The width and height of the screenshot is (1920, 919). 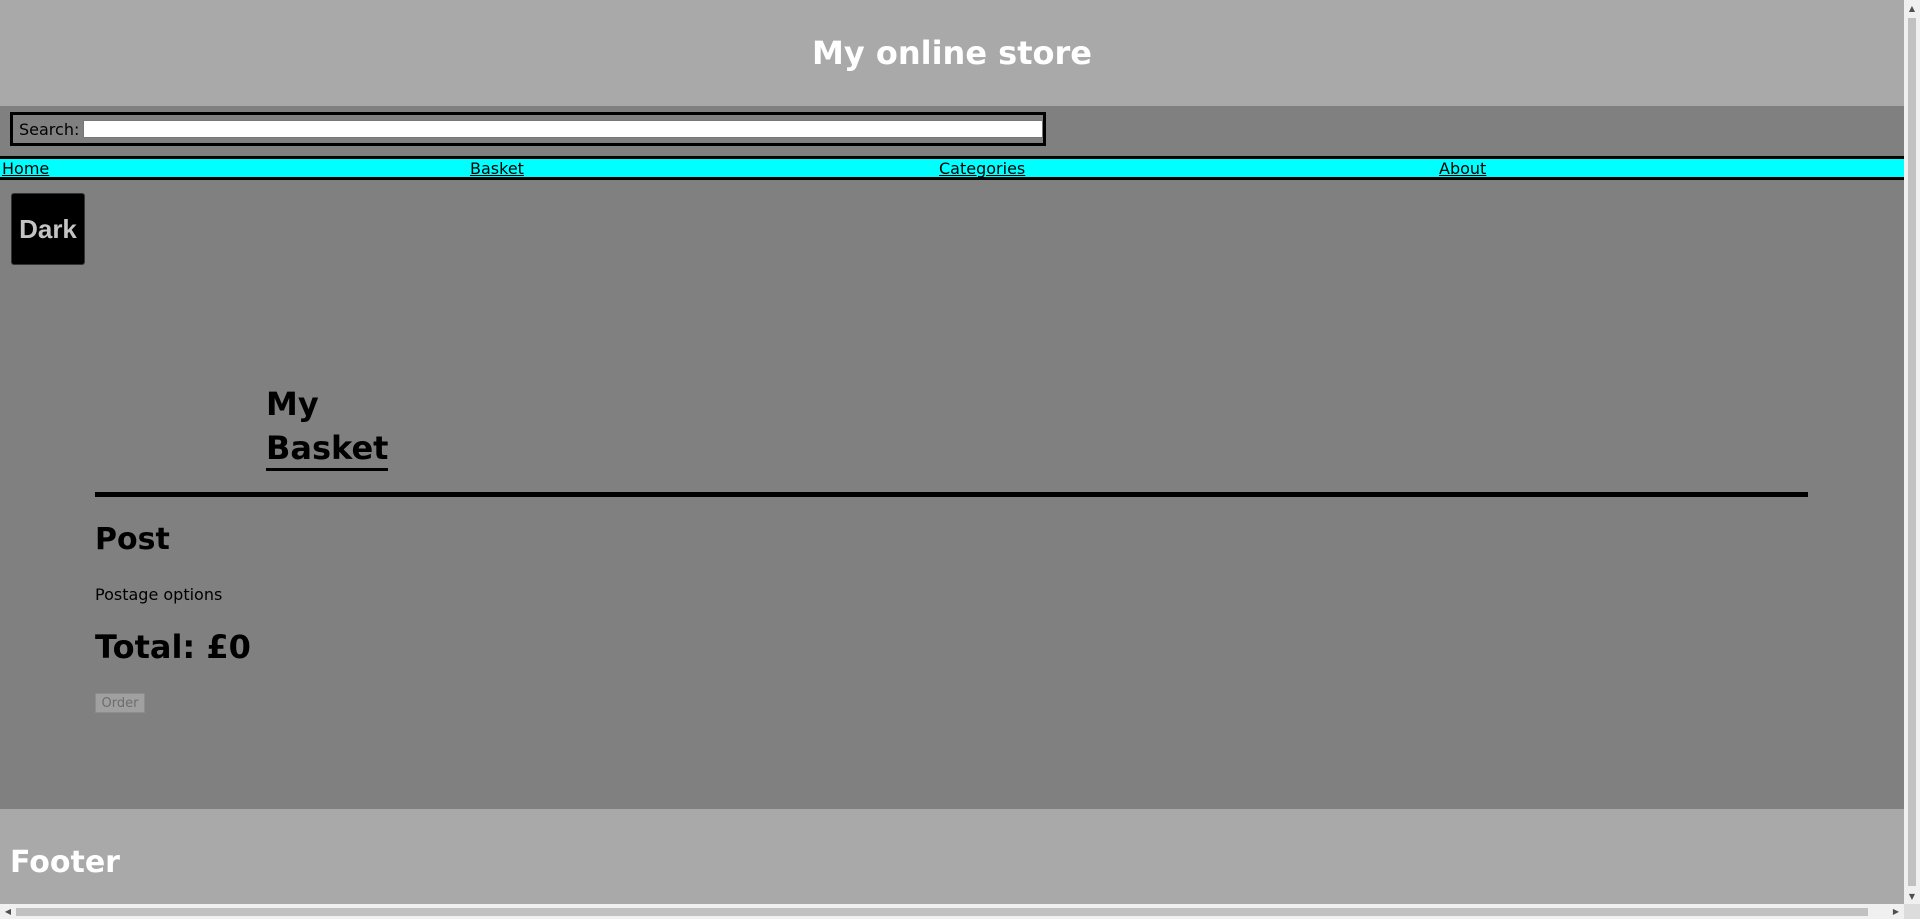 I want to click on vertical-scroll-thumb, so click(x=1912, y=452).